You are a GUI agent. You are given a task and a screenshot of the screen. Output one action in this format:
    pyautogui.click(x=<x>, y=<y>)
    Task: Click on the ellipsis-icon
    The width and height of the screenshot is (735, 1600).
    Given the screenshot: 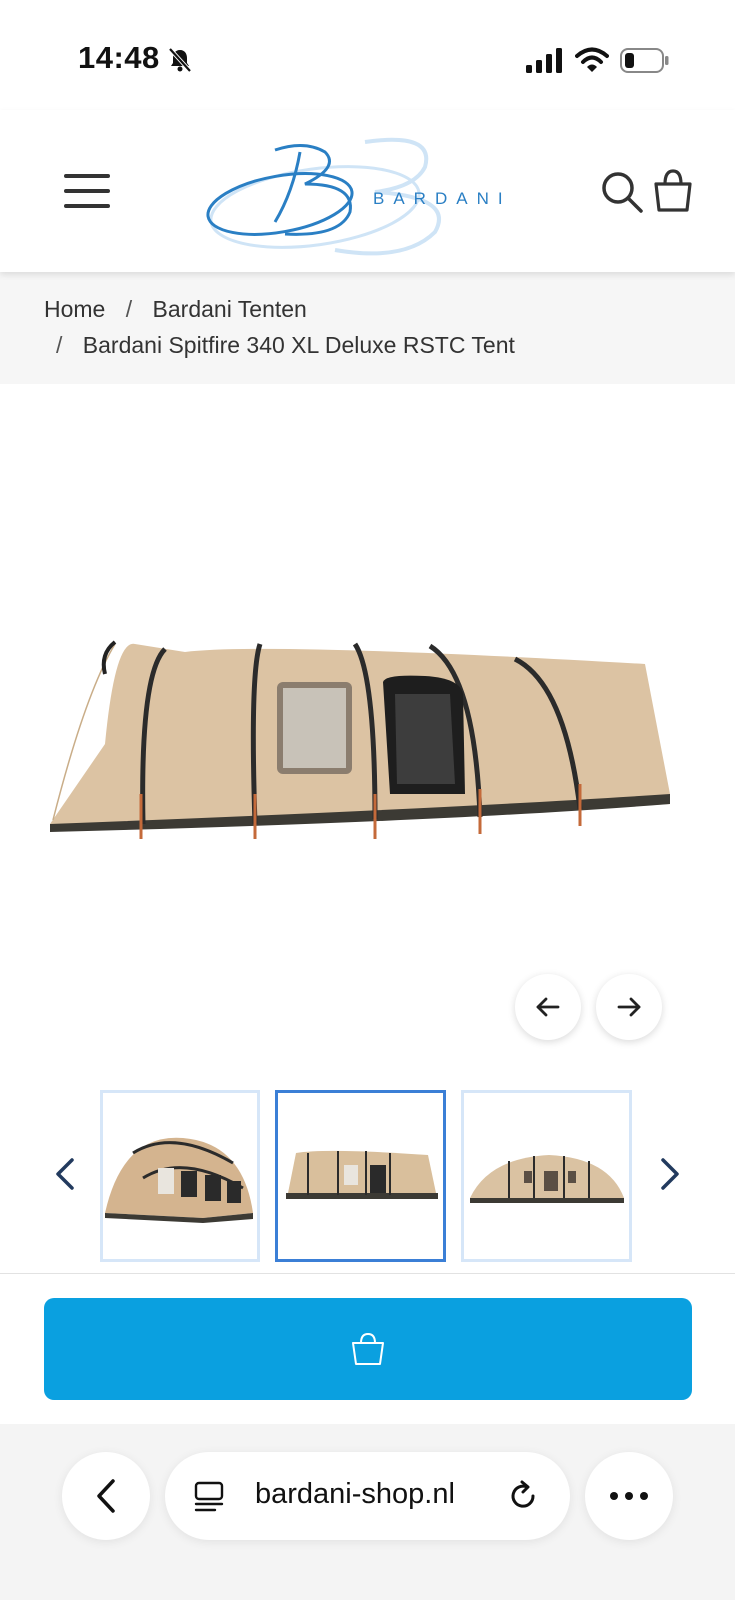 What is the action you would take?
    pyautogui.click(x=629, y=1496)
    